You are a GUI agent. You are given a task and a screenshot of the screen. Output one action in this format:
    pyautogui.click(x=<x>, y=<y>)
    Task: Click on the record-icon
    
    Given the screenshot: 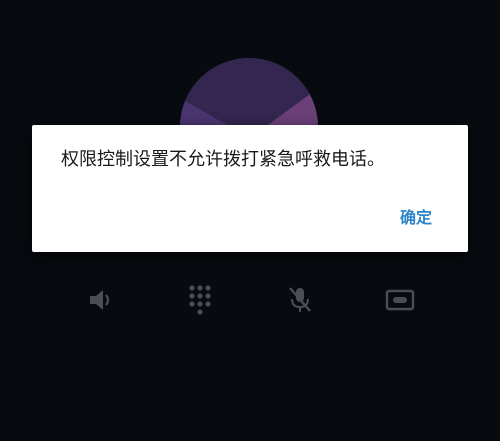 What is the action you would take?
    pyautogui.click(x=400, y=300)
    